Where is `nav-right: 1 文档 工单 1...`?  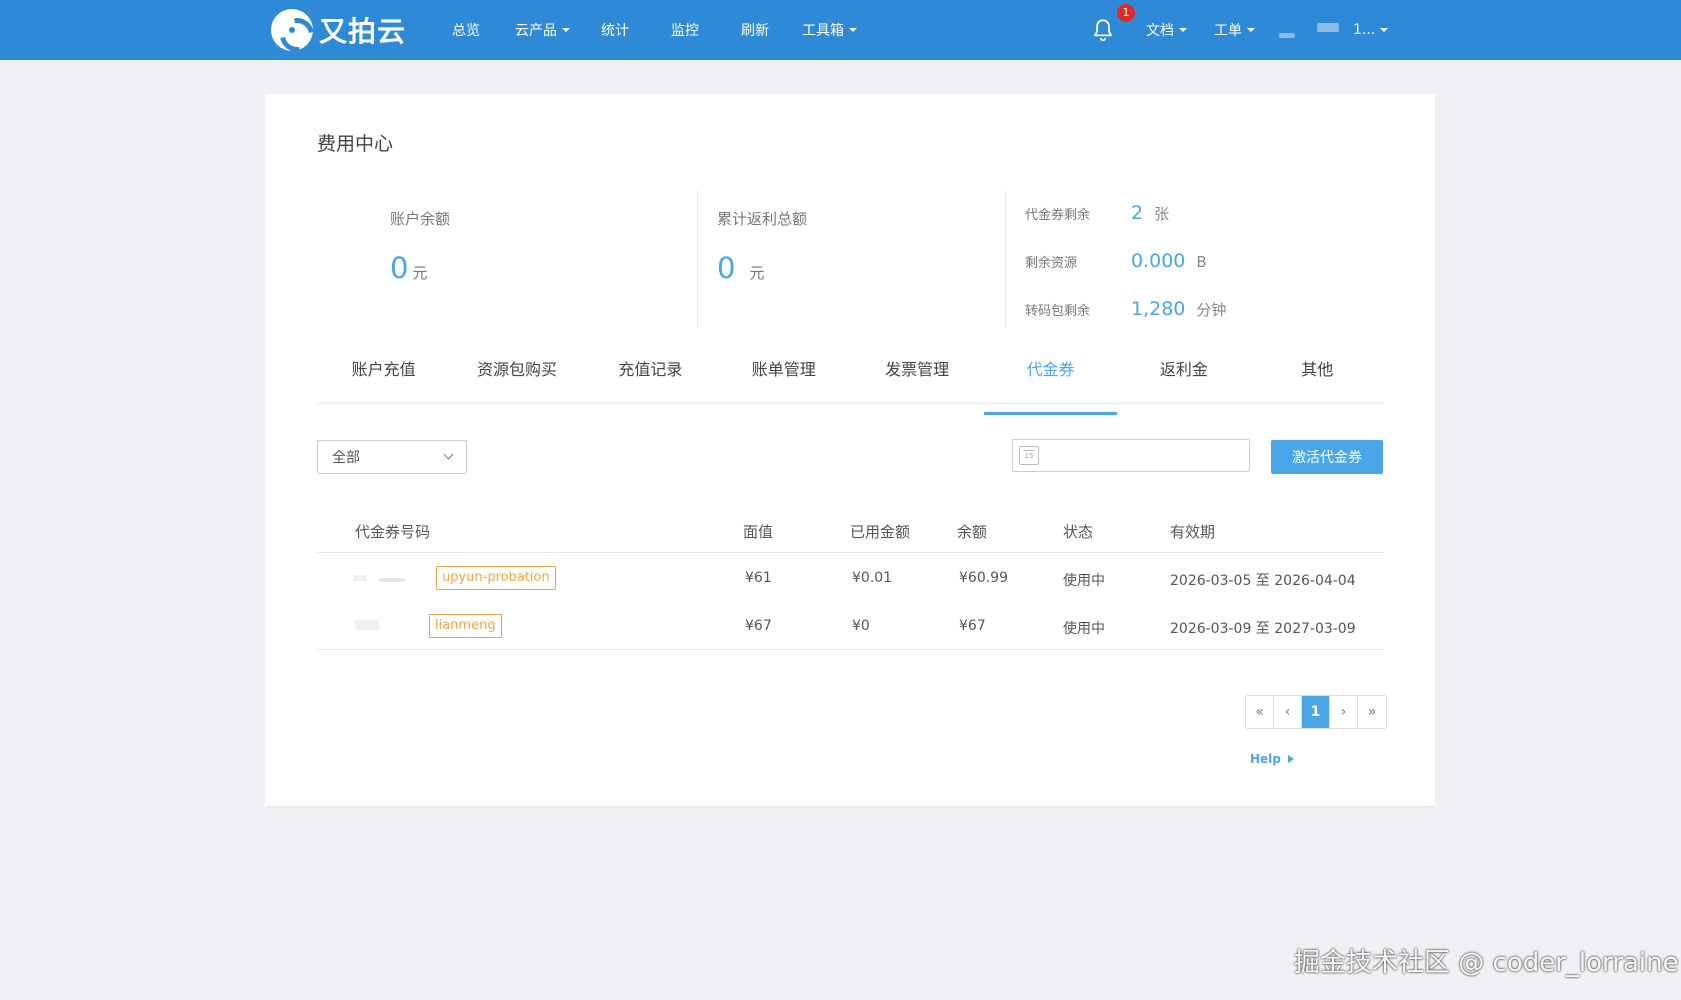
nav-right: 1 文档 工单 1... is located at coordinates (1239, 30).